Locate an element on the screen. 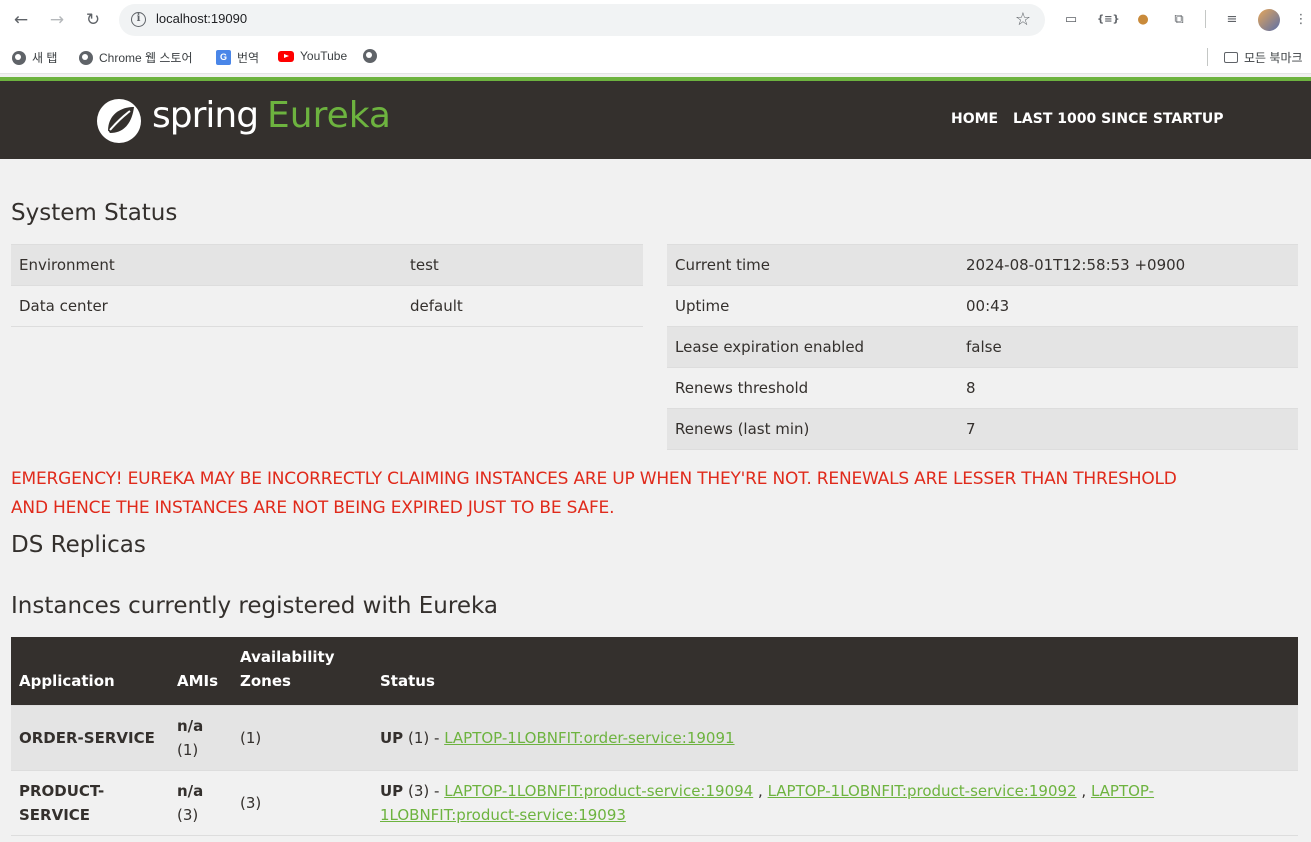  table-row: Renews (last min) 7 is located at coordinates (982, 429).